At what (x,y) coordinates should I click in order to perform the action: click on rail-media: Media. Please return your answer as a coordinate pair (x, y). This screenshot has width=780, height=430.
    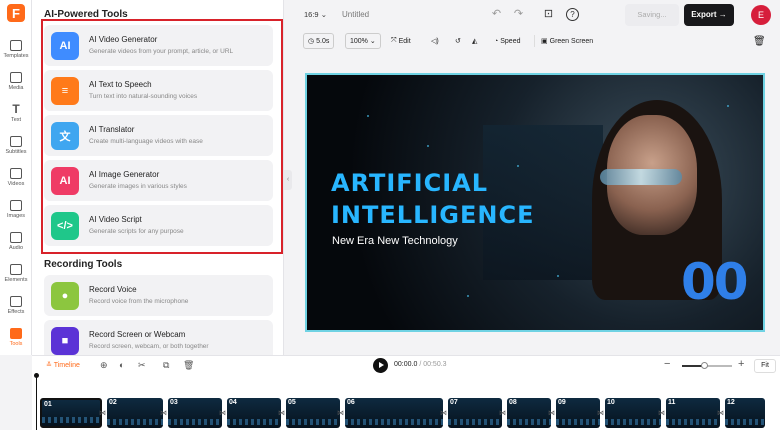
    Looking at the image, I should click on (16, 84).